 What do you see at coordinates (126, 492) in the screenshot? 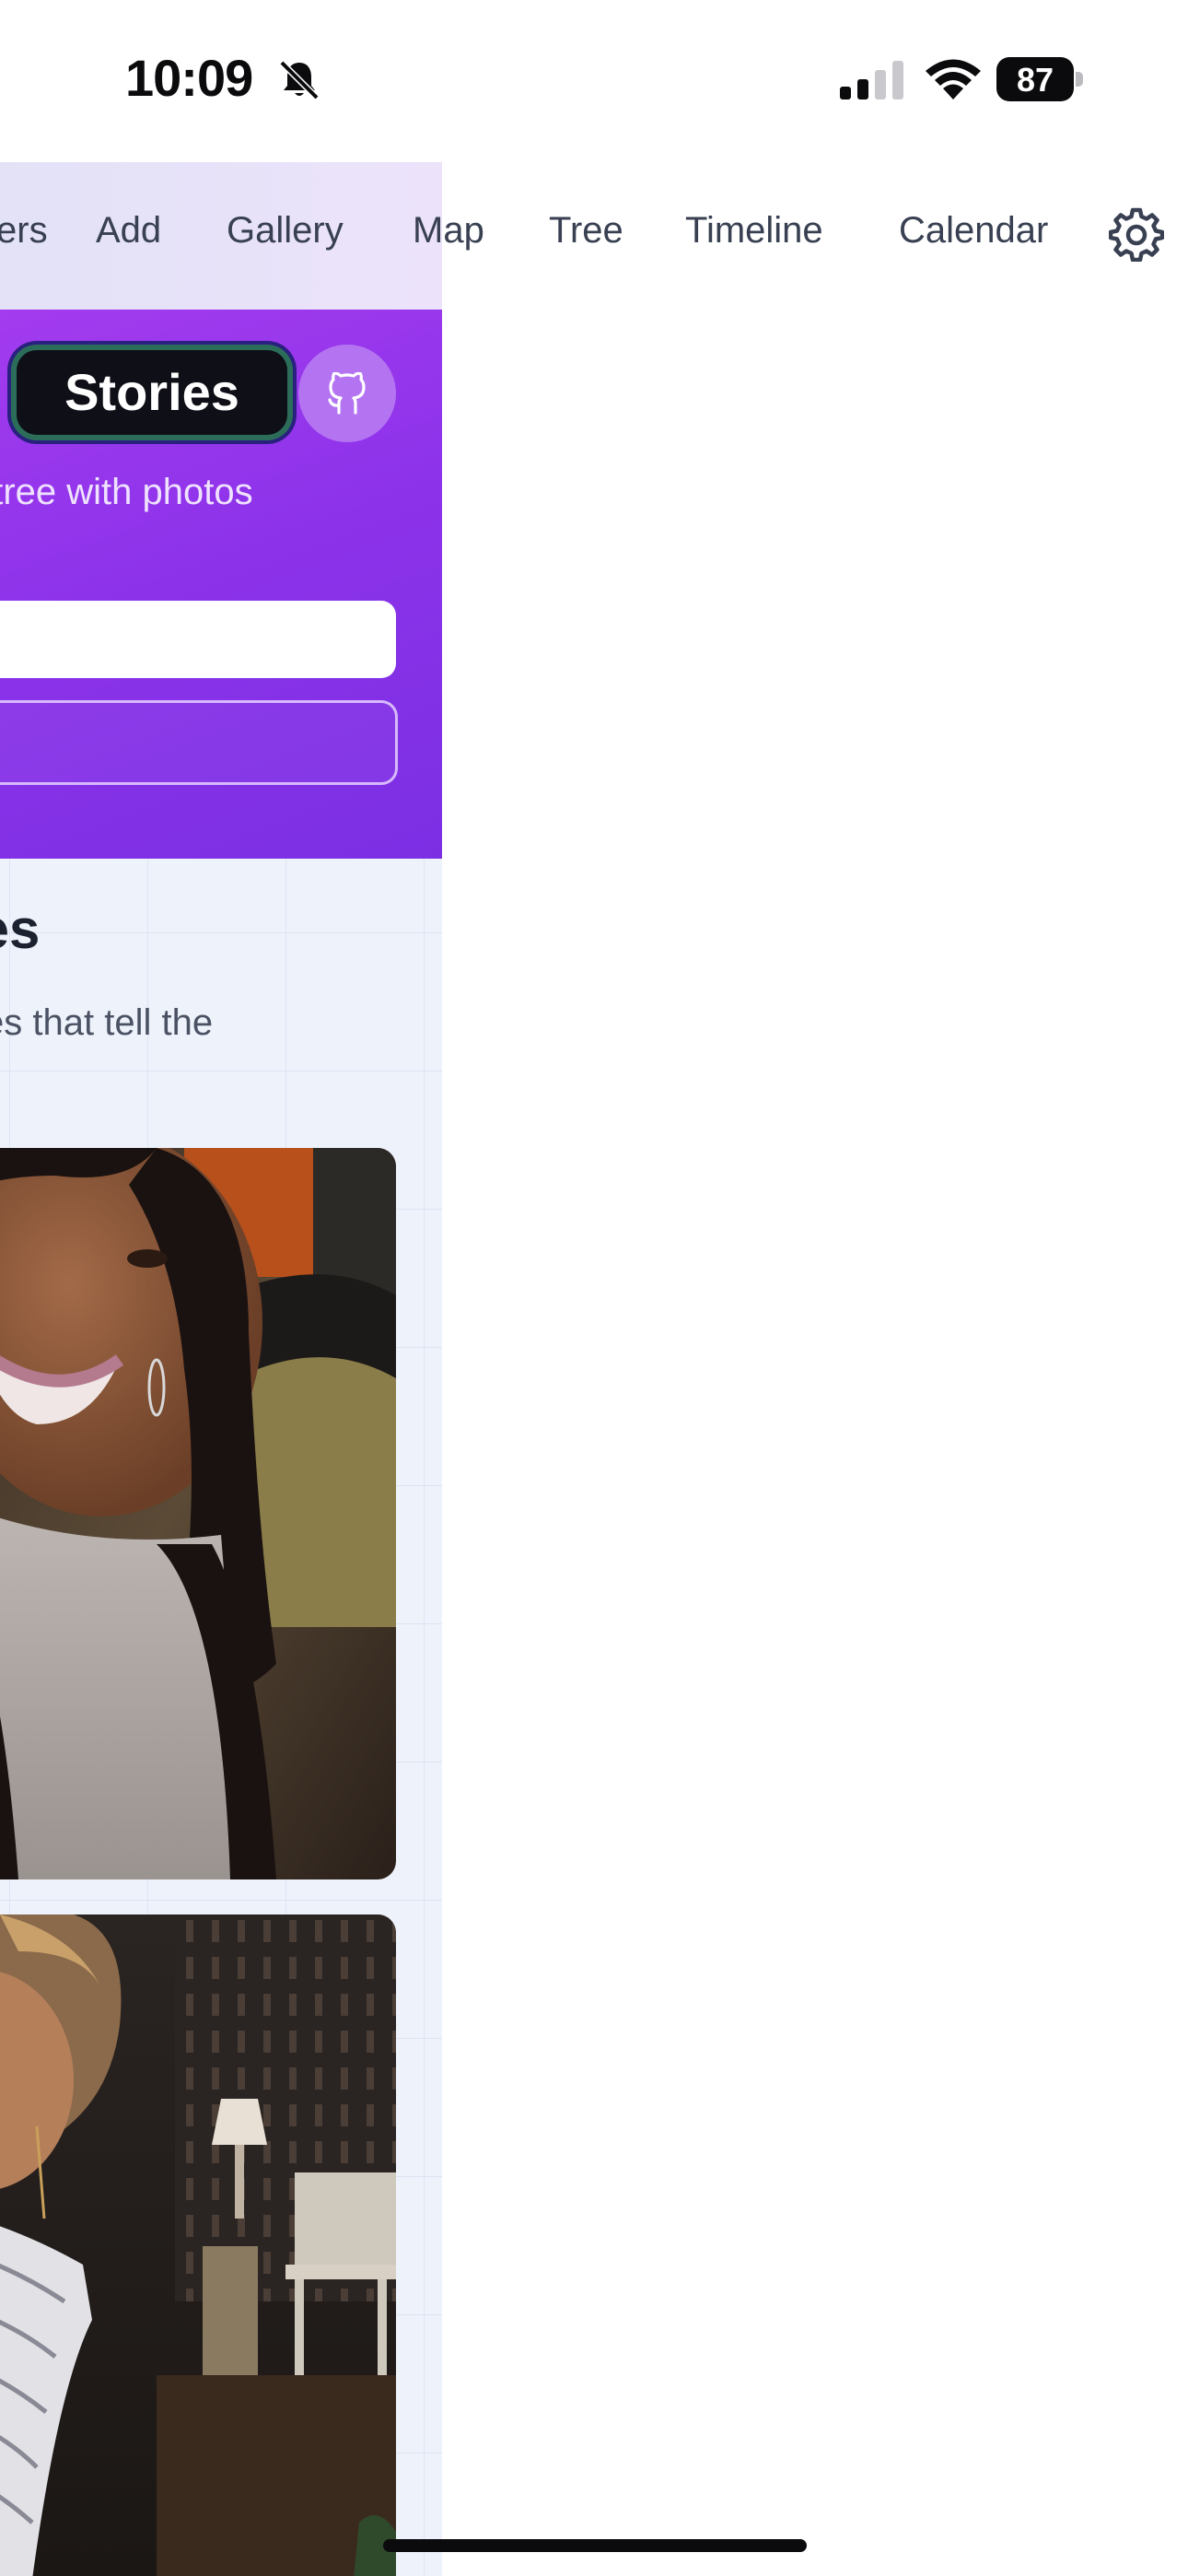
I see `hero-description: mily tree with photos .` at bounding box center [126, 492].